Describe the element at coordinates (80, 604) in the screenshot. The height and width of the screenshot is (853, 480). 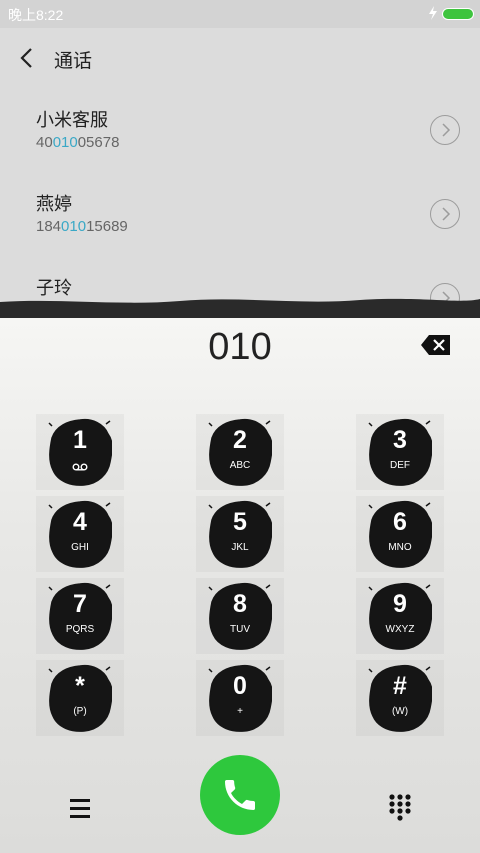
I see `key-digit: 7` at that location.